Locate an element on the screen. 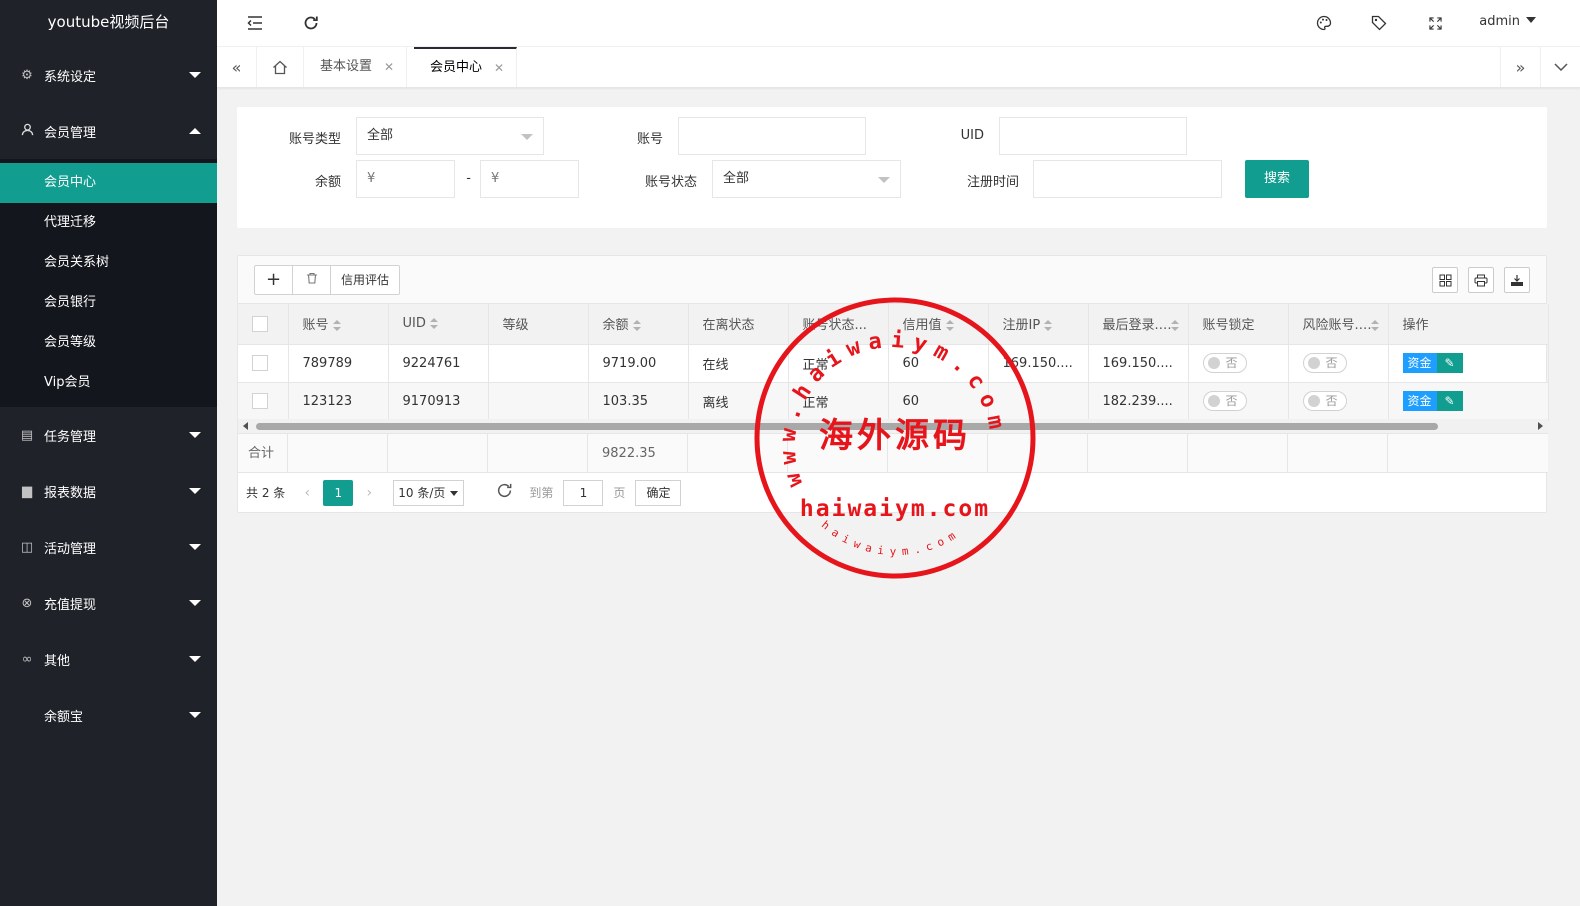 The width and height of the screenshot is (1580, 906). horizontal-scrollbar is located at coordinates (893, 426).